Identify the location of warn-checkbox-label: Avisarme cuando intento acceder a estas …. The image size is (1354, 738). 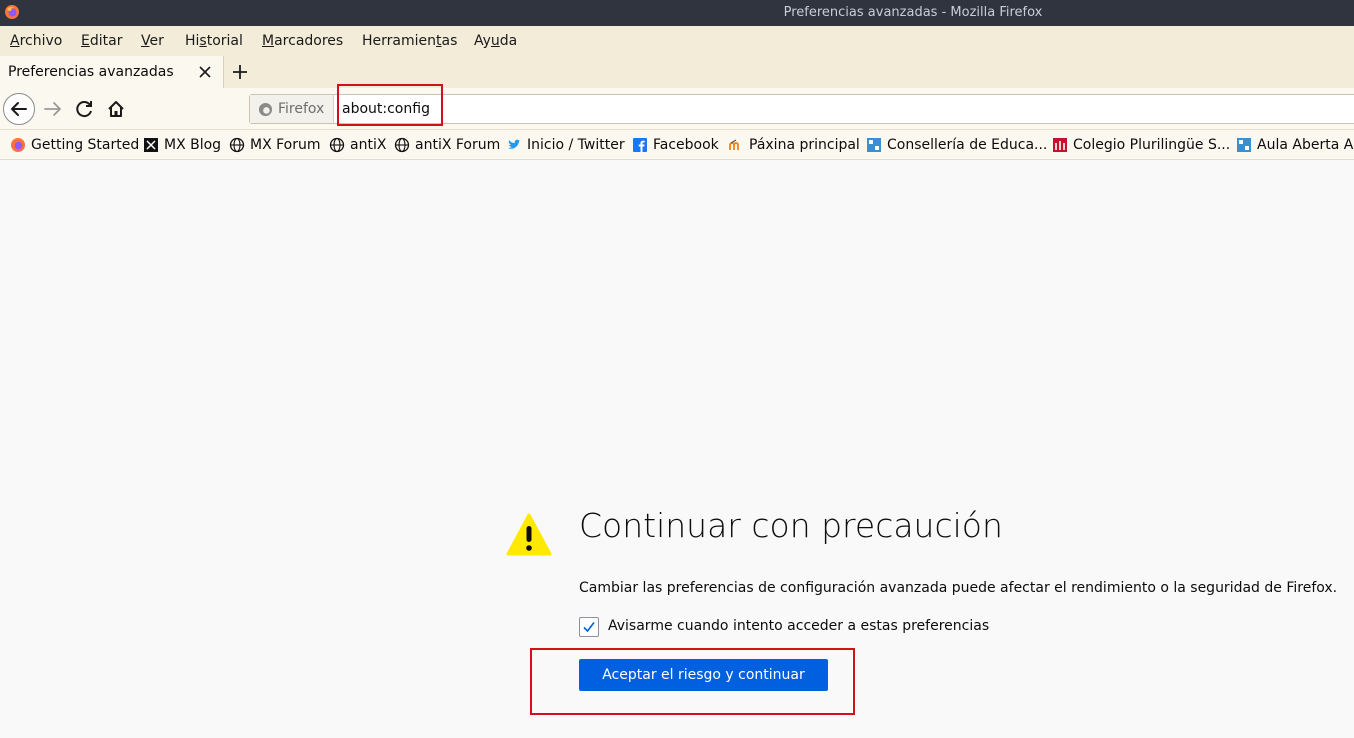
(798, 626).